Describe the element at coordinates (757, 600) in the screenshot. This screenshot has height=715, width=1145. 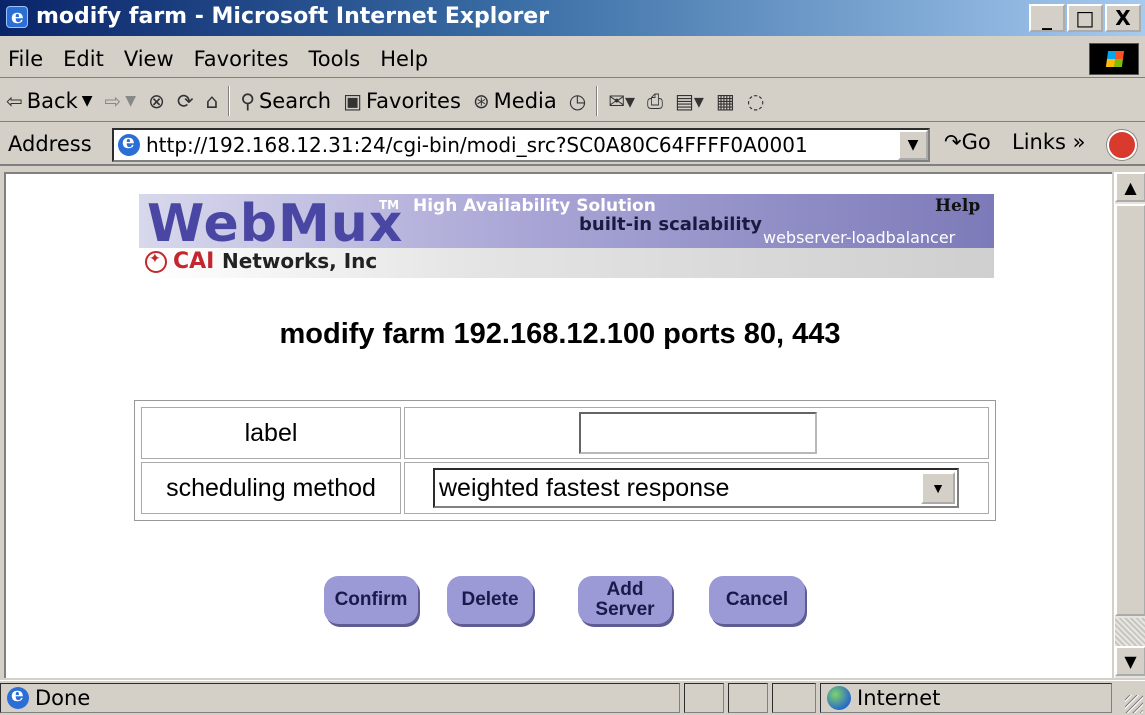
I see `cancel-button: Cancel` at that location.